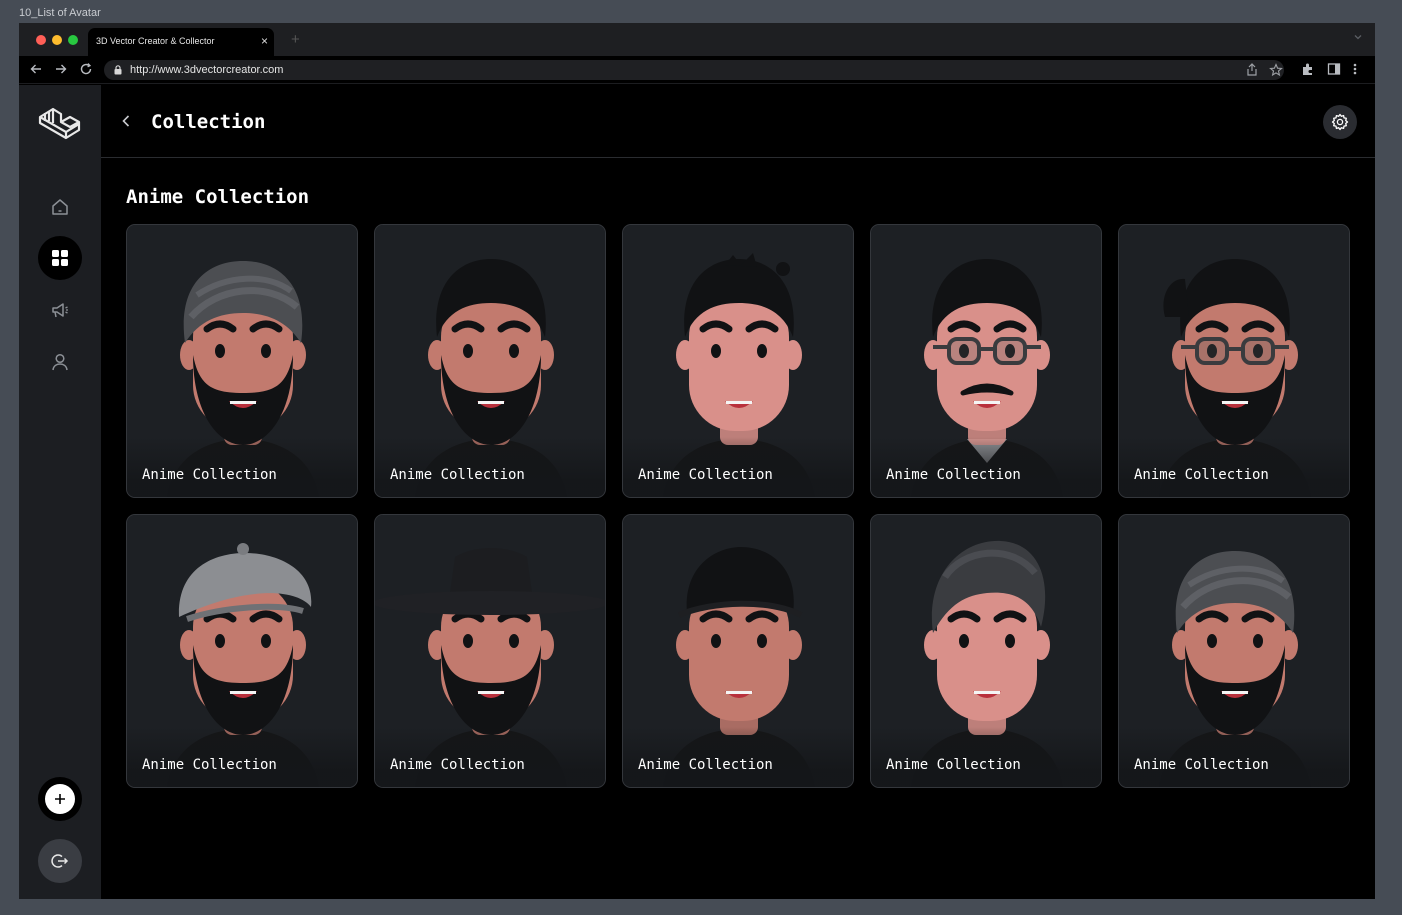 This screenshot has height=915, width=1402. Describe the element at coordinates (118, 70) in the screenshot. I see `lock-icon` at that location.